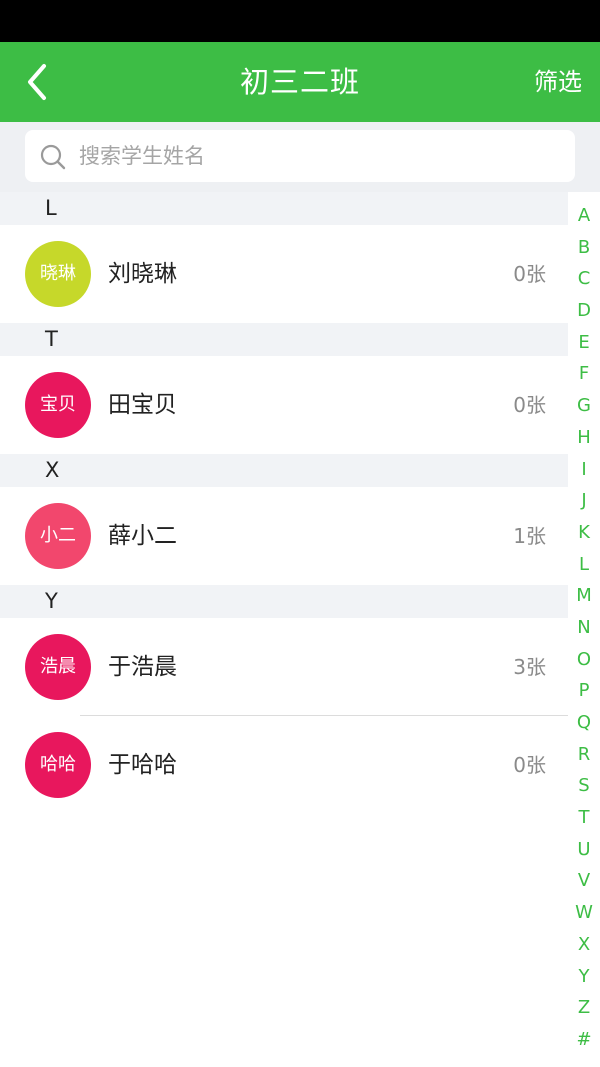 The width and height of the screenshot is (600, 1067). I want to click on index-letter-x: X, so click(584, 945).